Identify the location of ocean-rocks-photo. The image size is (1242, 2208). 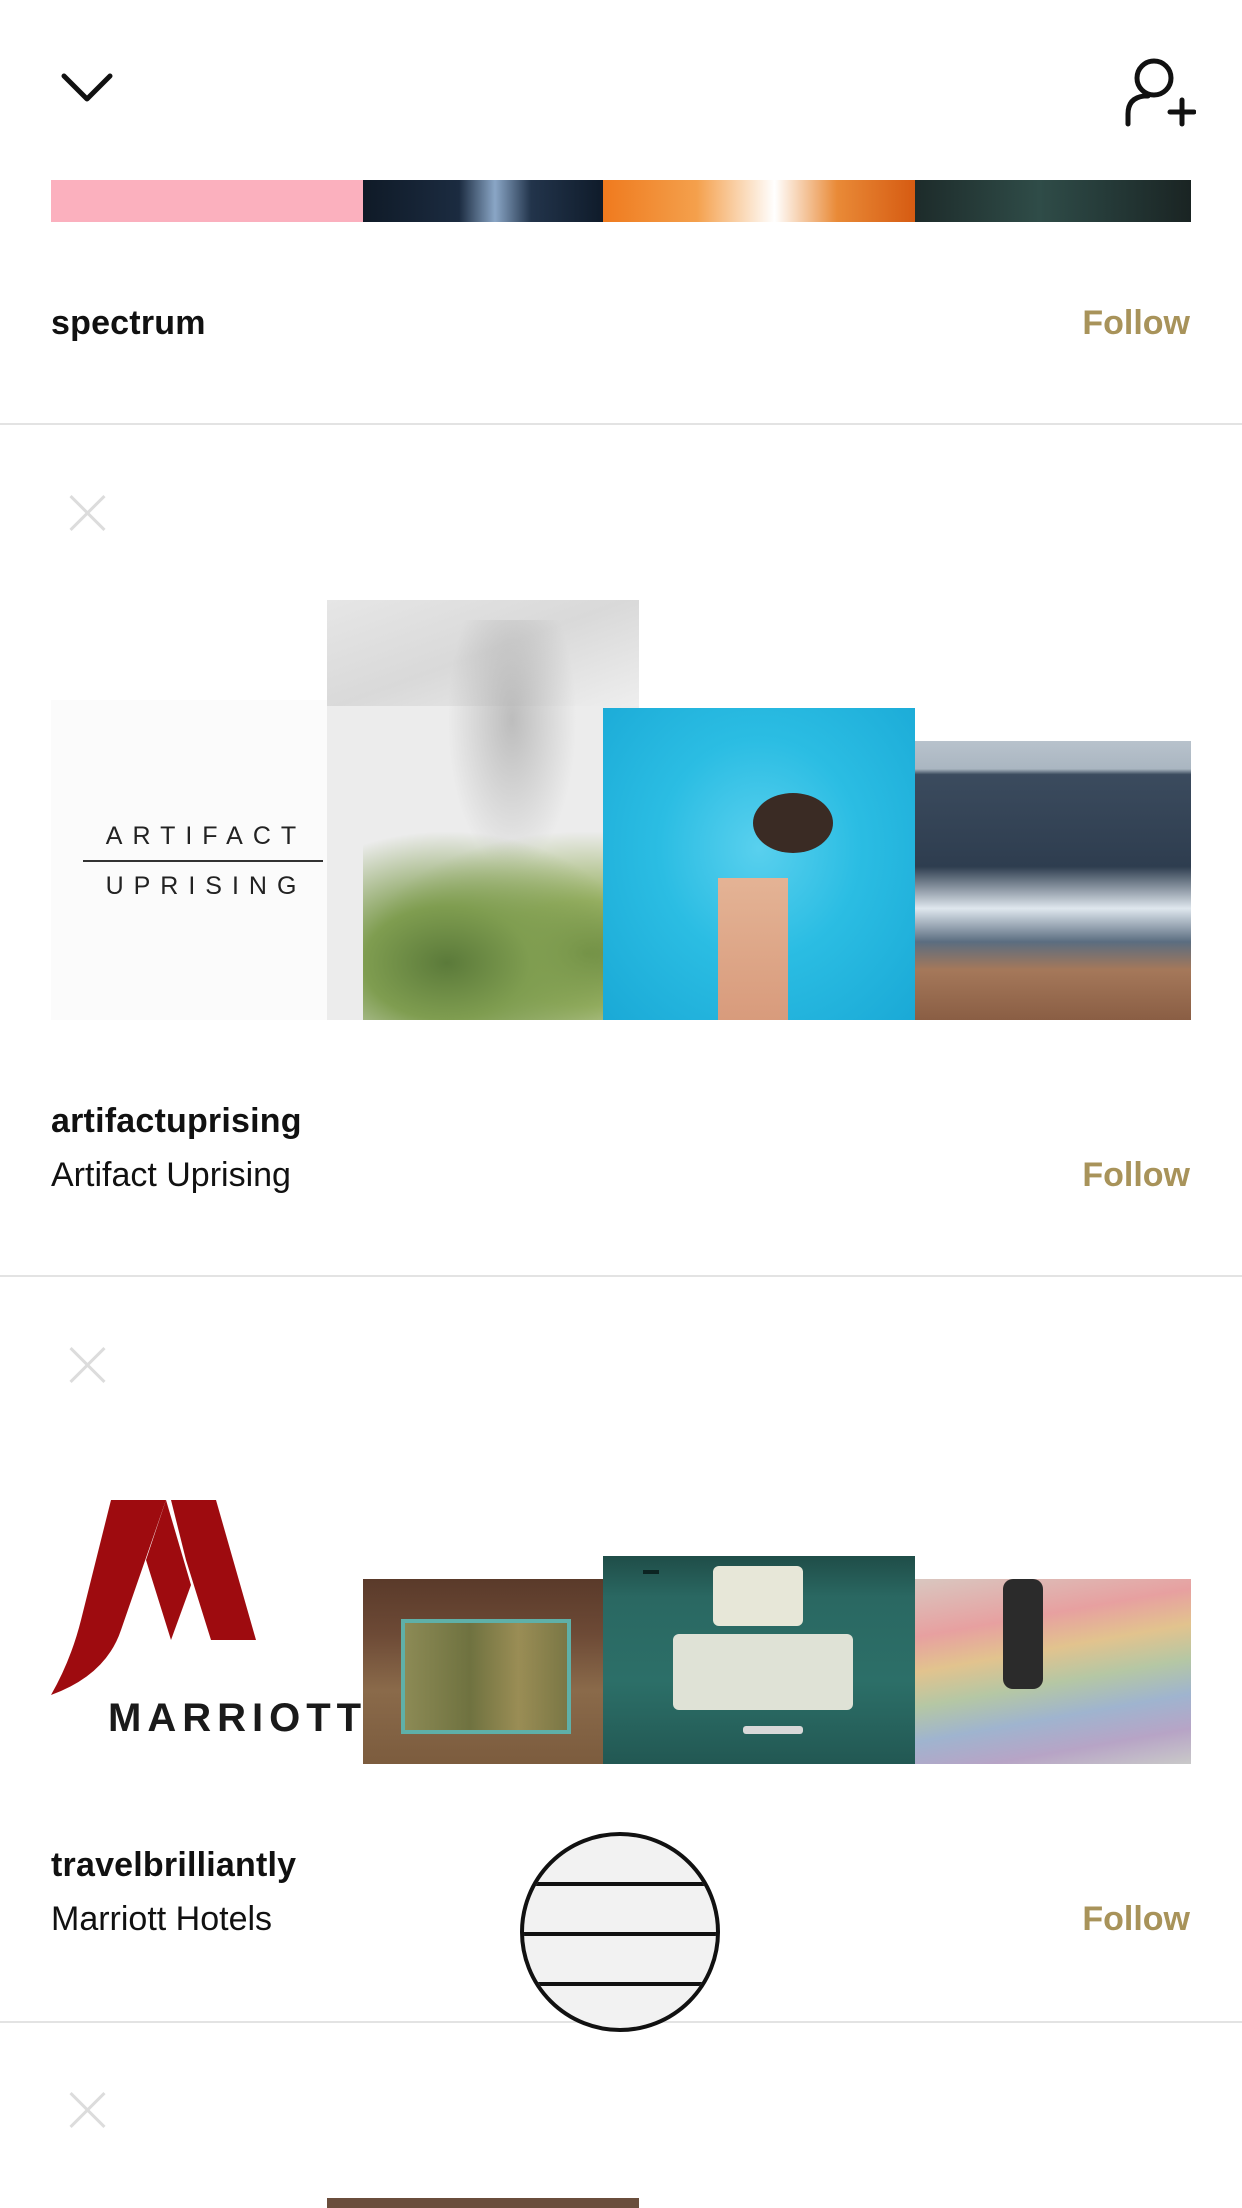
(1053, 880).